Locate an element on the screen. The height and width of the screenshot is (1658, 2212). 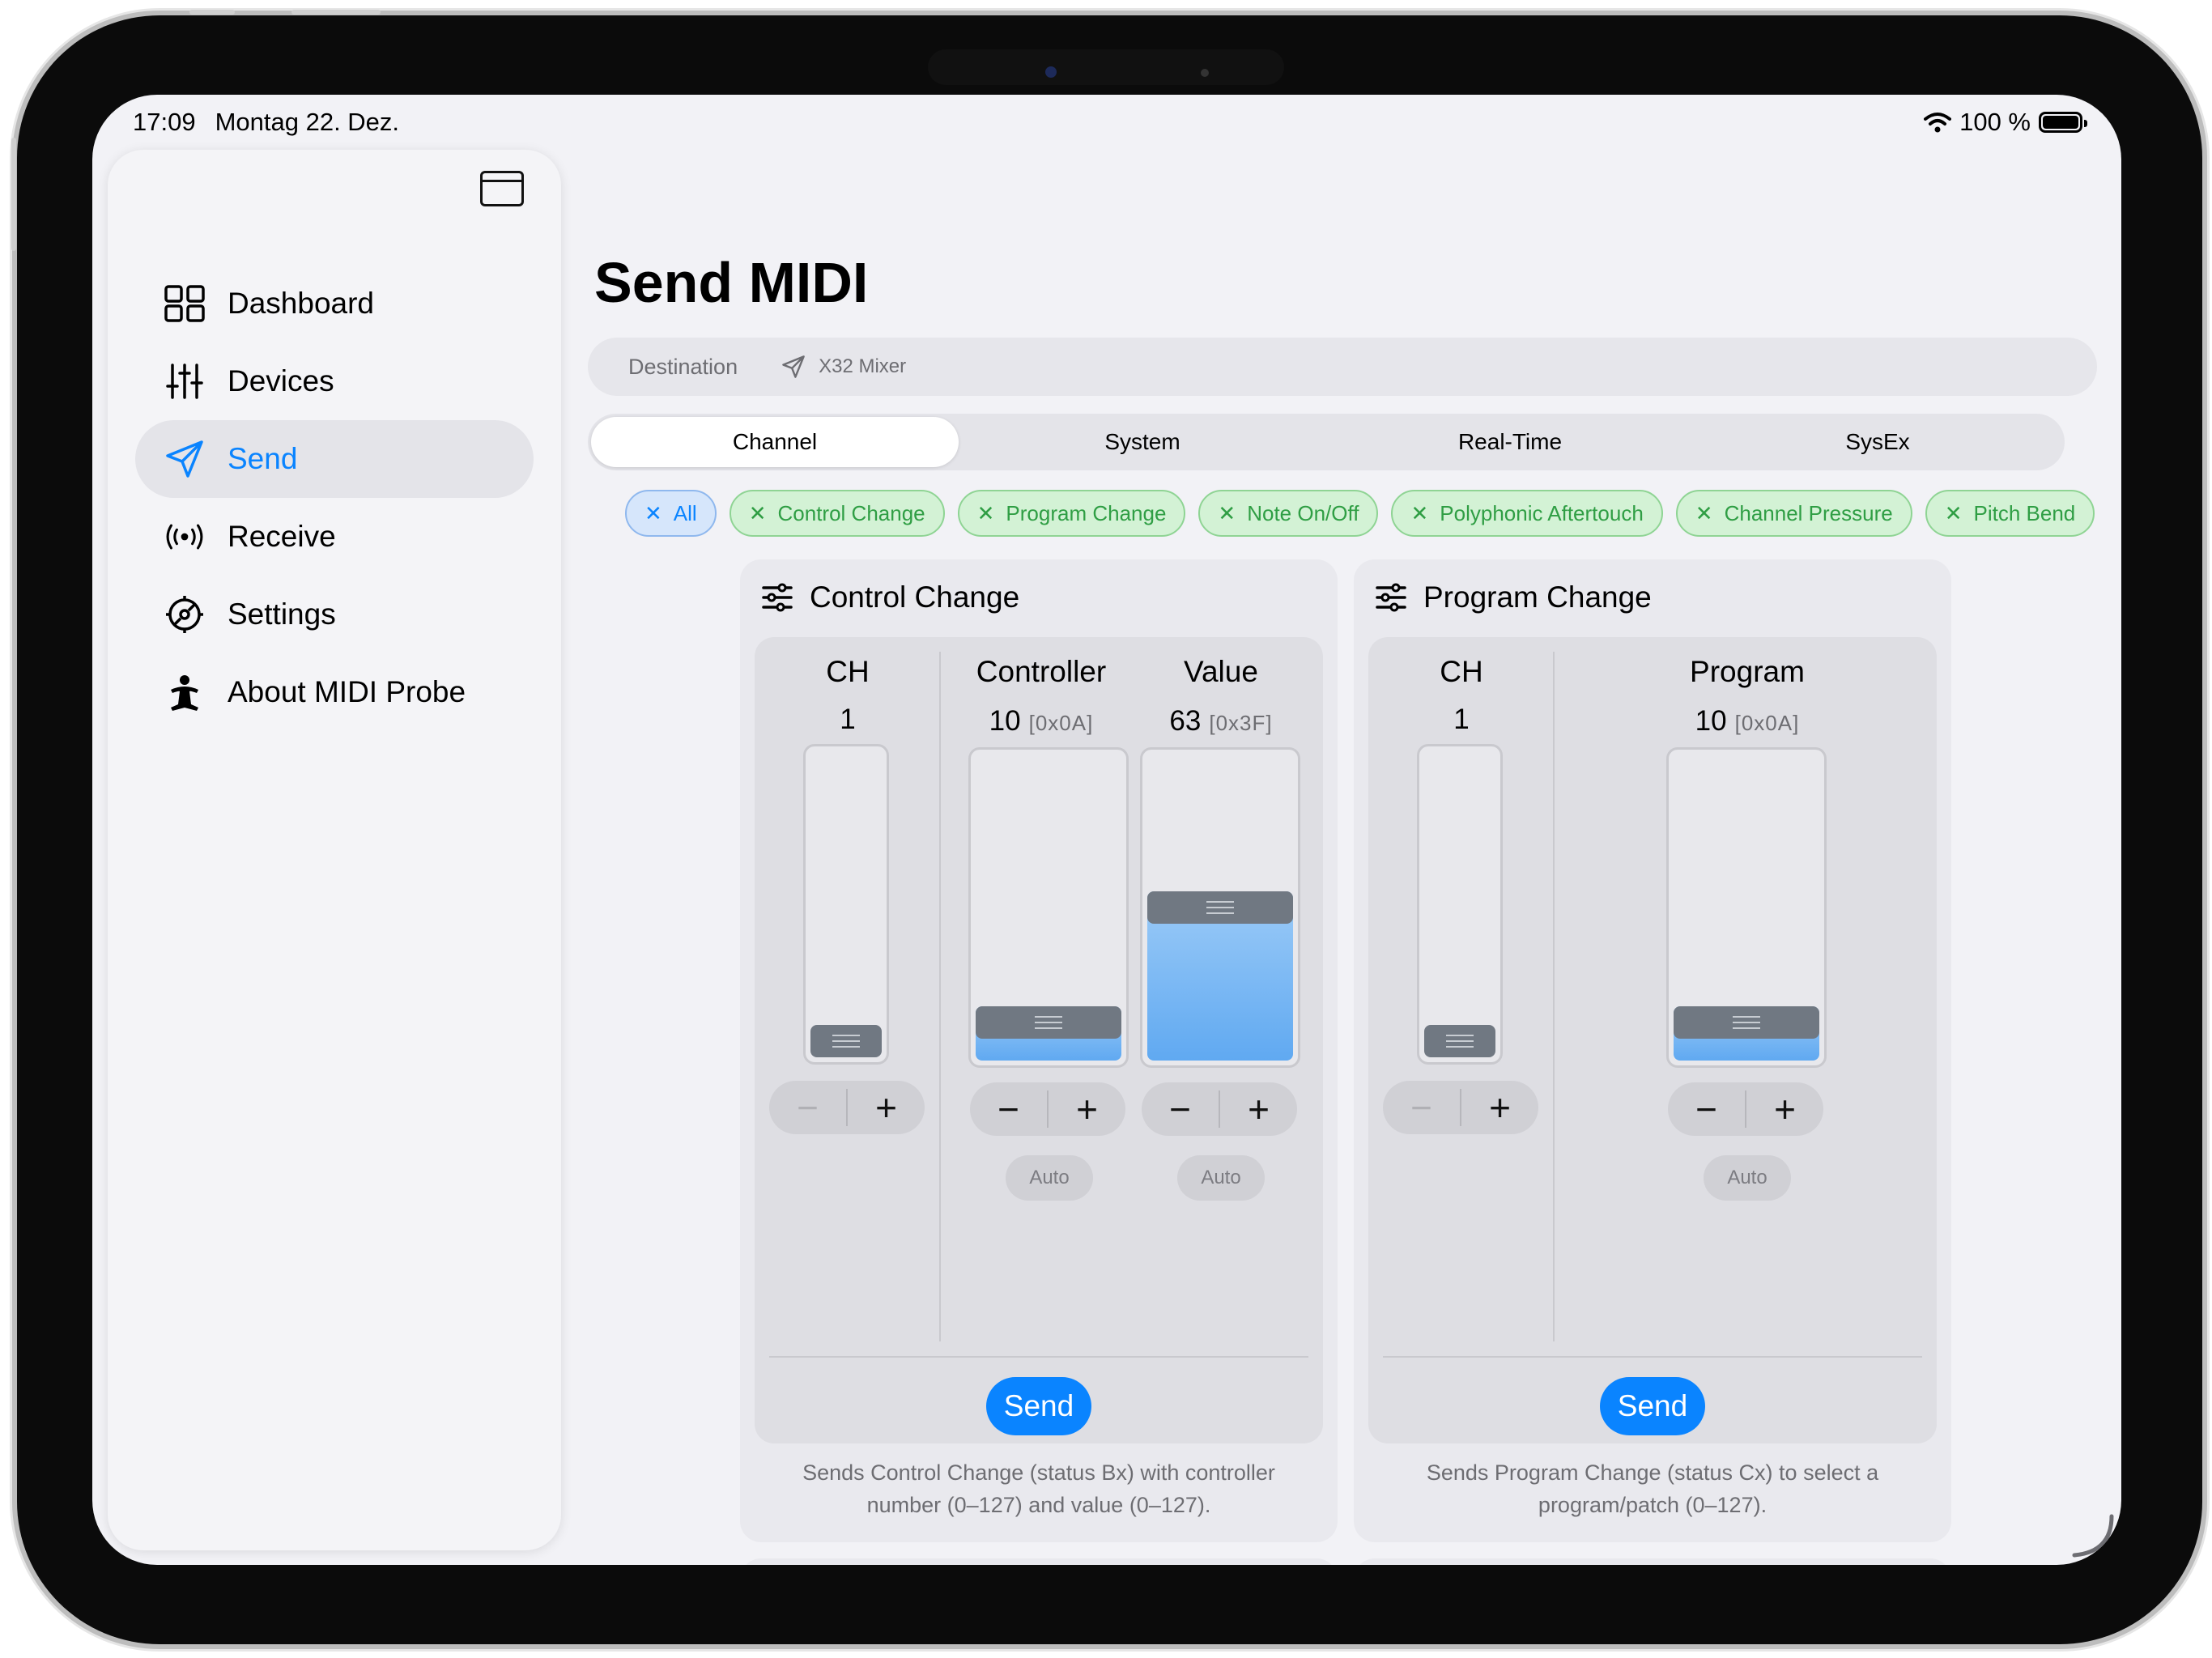
program-stepper: − + is located at coordinates (1746, 1109).